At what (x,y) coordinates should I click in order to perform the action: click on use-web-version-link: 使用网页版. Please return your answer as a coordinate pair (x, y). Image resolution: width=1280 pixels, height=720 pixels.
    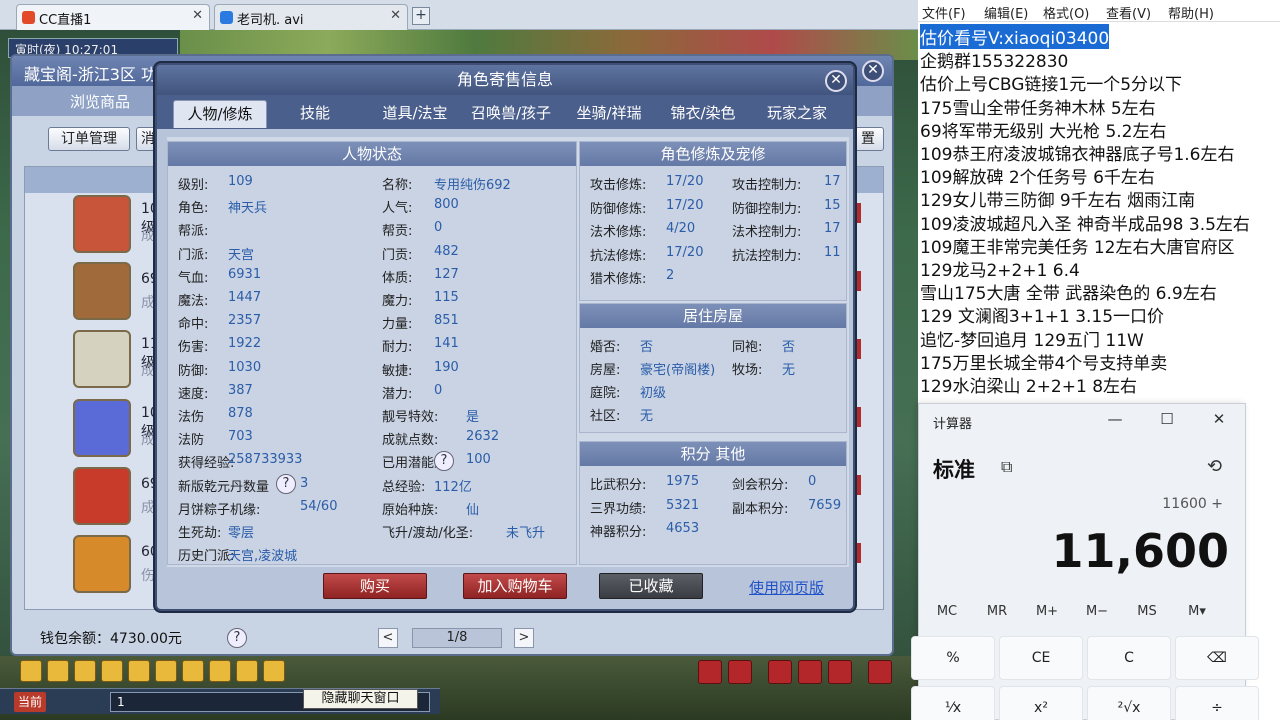
    Looking at the image, I should click on (786, 587).